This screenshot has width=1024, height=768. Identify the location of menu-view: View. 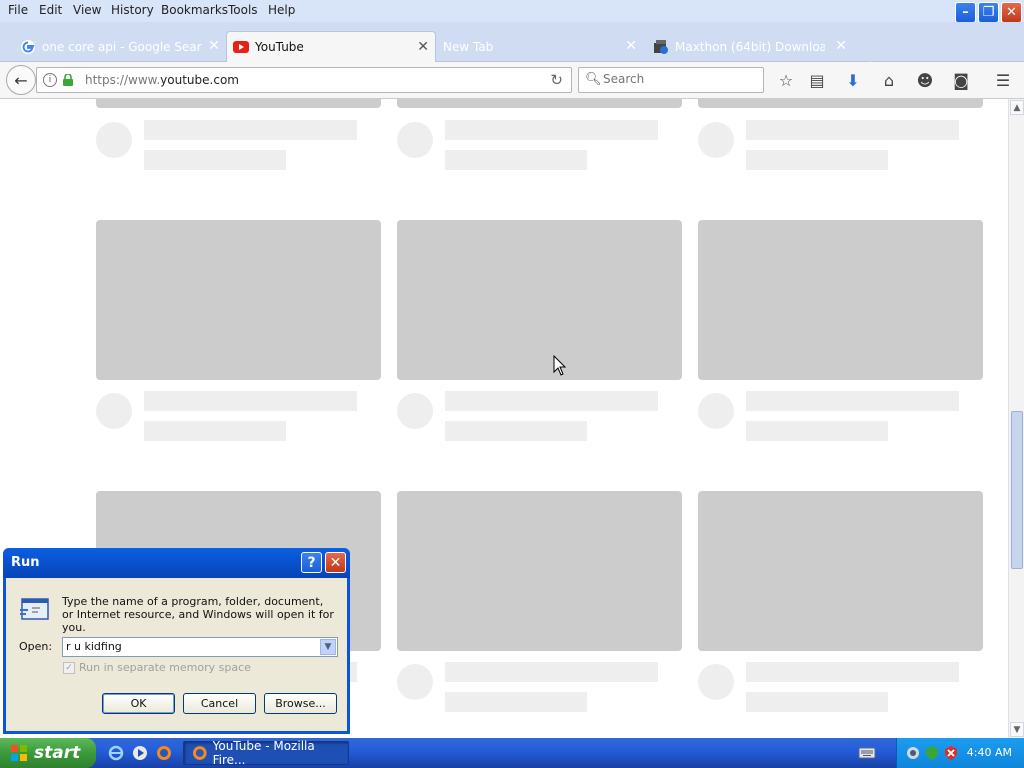
(87, 10).